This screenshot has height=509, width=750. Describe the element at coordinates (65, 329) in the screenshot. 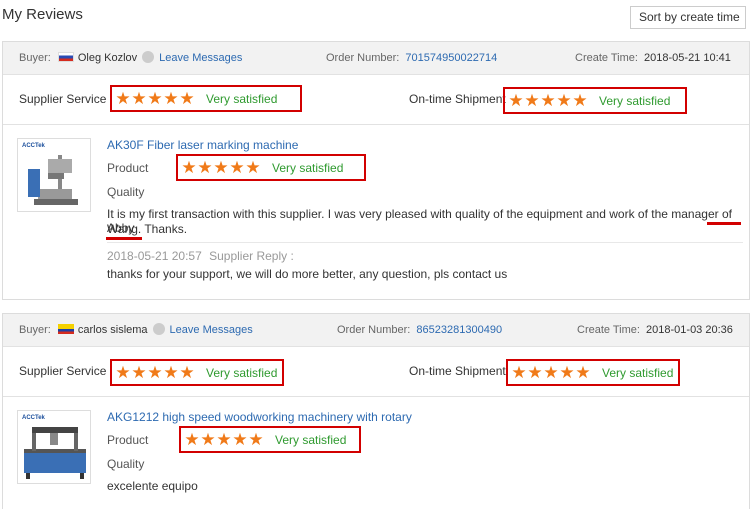

I see `ecuador-flag-icon` at that location.